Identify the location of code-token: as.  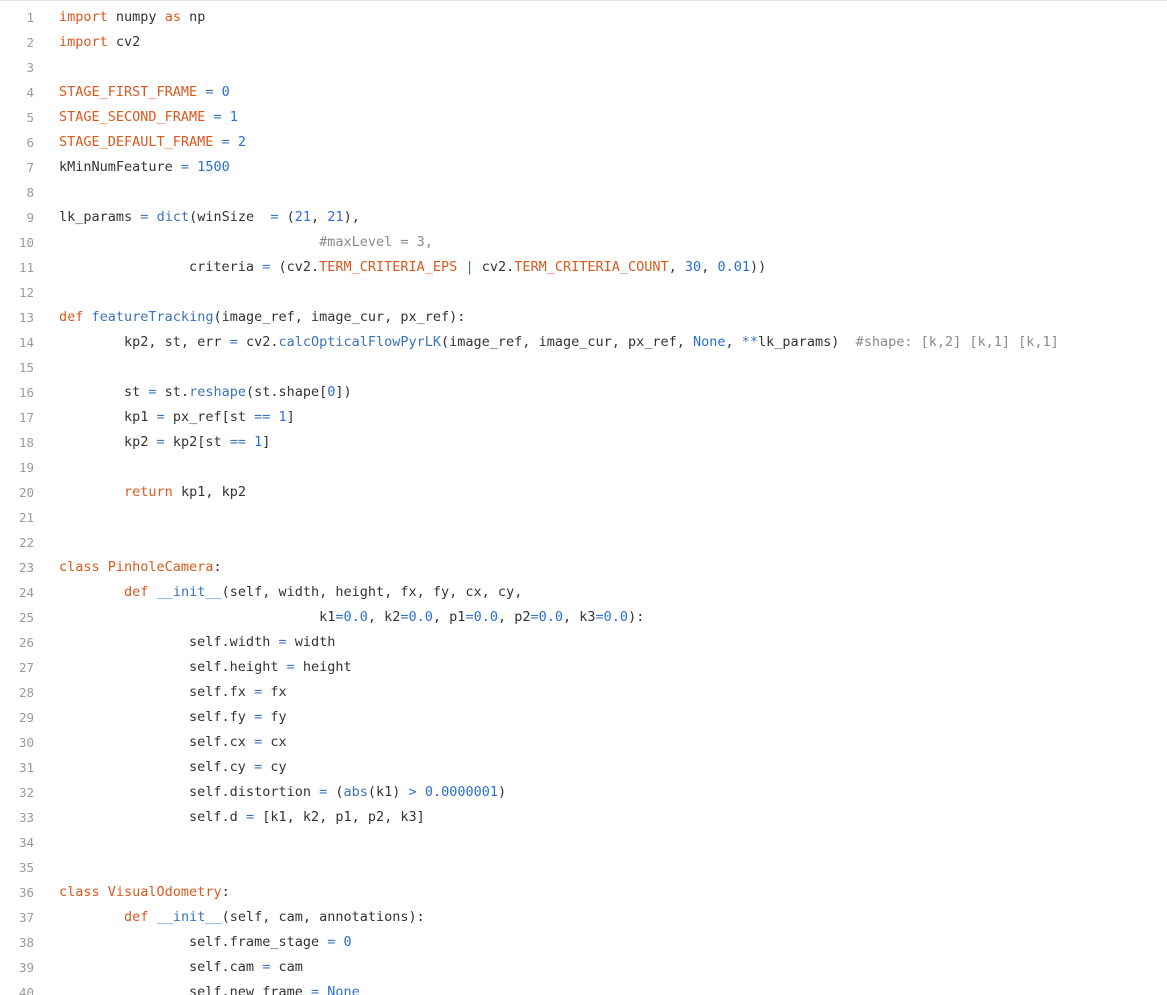
(172, 17).